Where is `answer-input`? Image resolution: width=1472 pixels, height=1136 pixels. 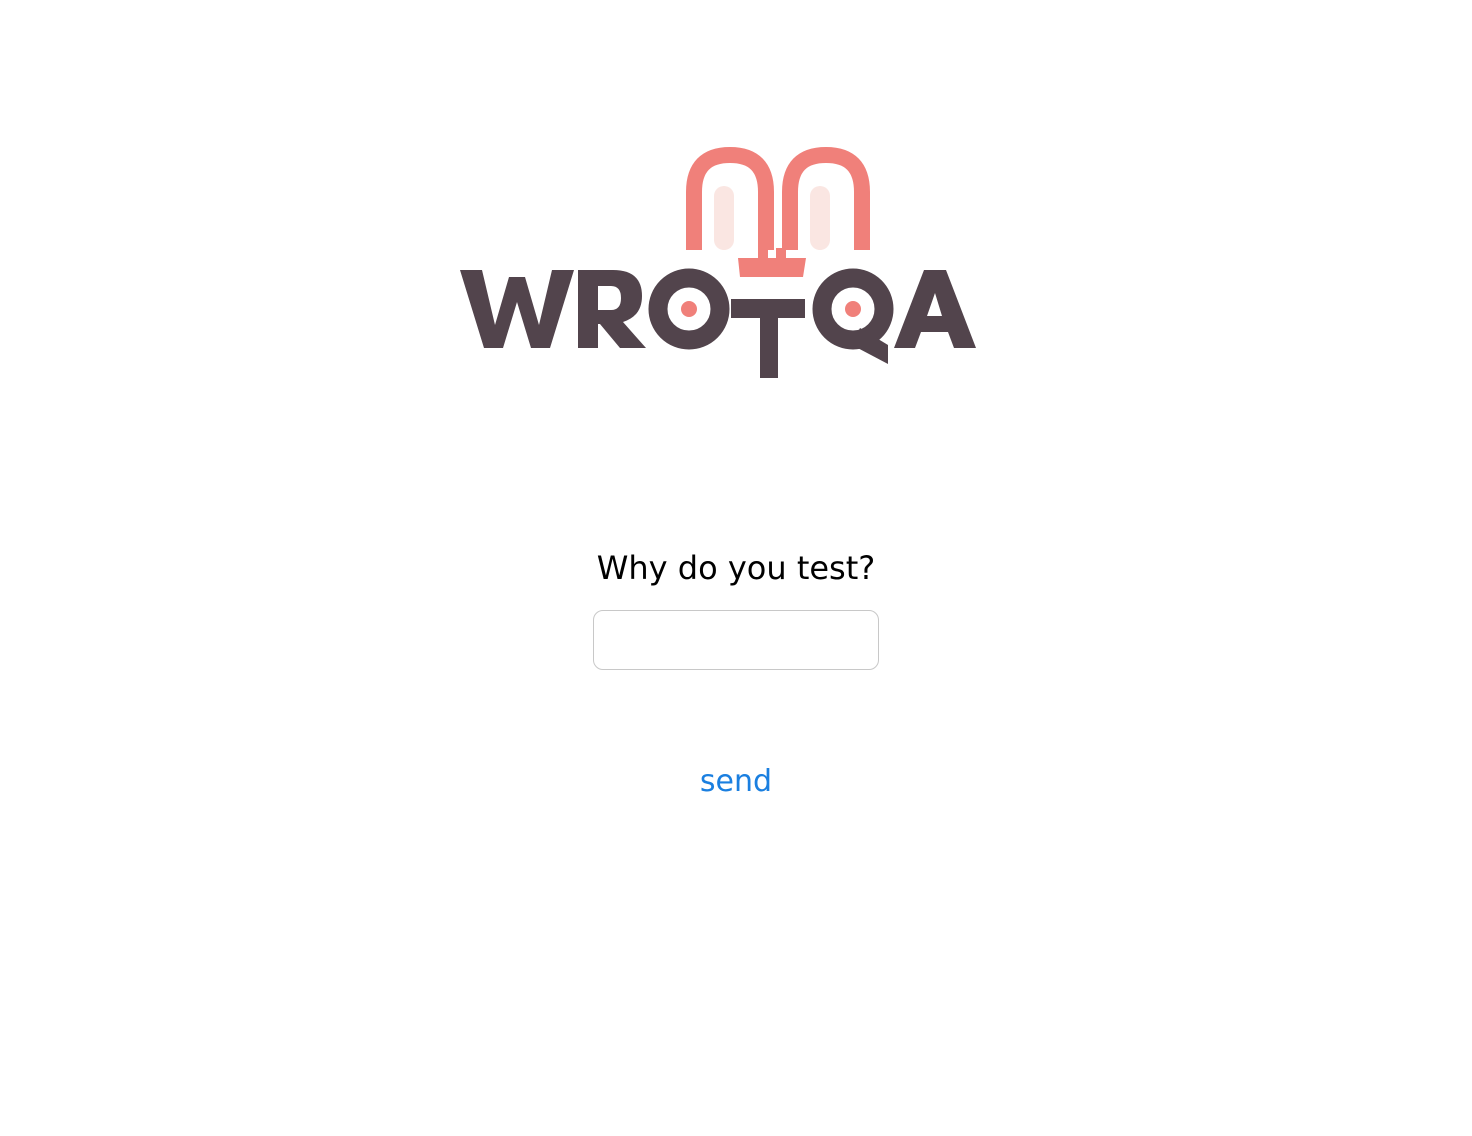
answer-input is located at coordinates (736, 640).